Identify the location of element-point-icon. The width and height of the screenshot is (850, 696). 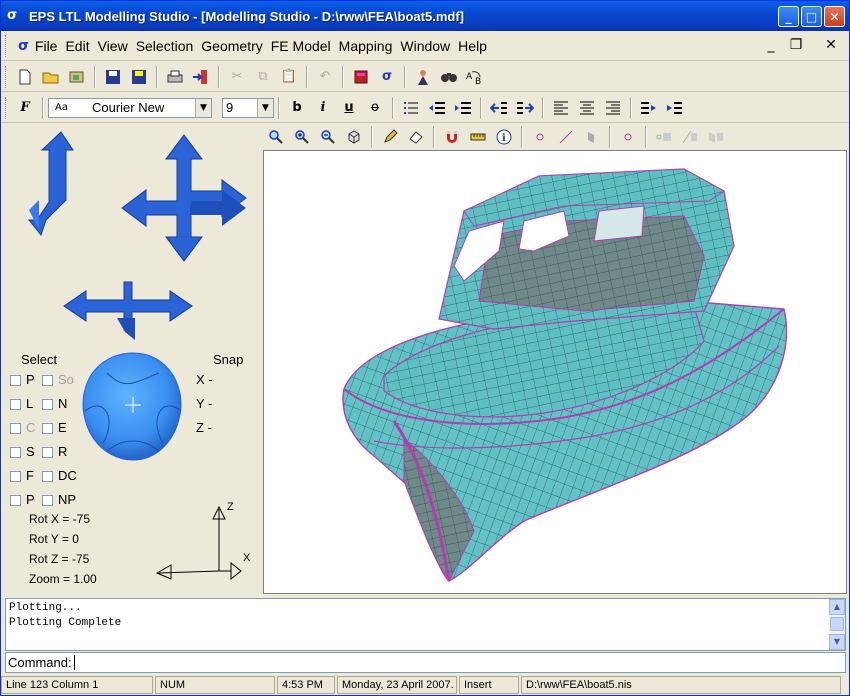
(664, 137).